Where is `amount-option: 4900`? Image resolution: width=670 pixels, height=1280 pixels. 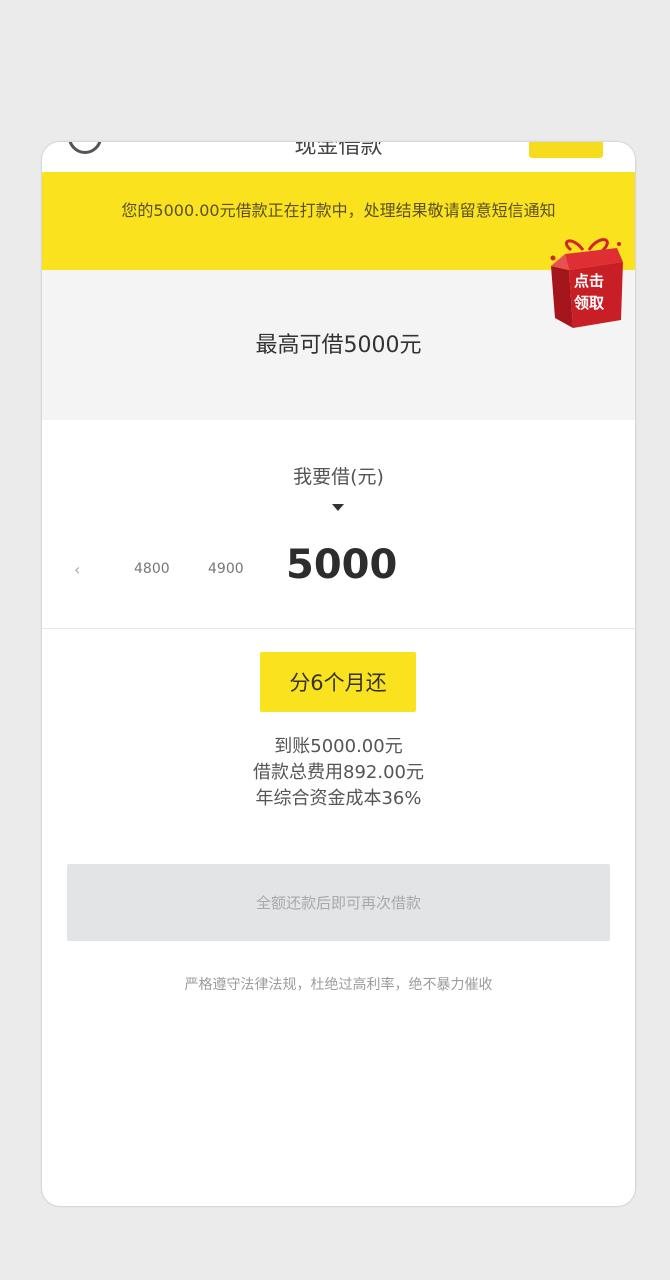 amount-option: 4900 is located at coordinates (226, 569).